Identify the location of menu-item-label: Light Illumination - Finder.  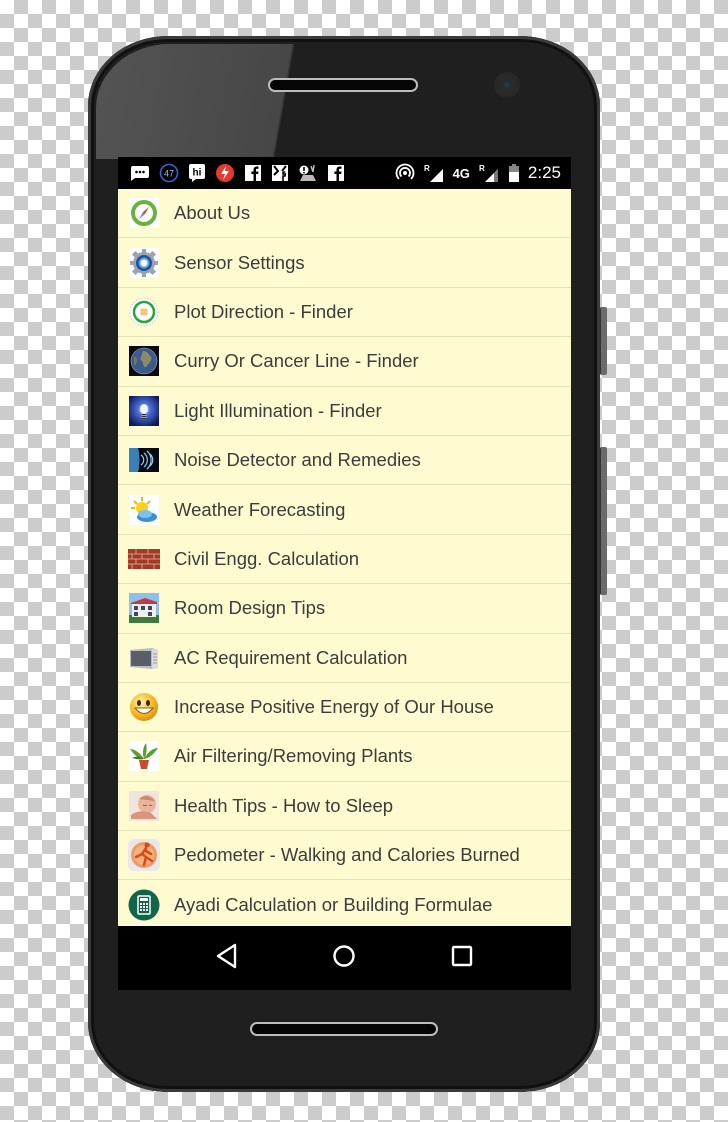
(278, 410).